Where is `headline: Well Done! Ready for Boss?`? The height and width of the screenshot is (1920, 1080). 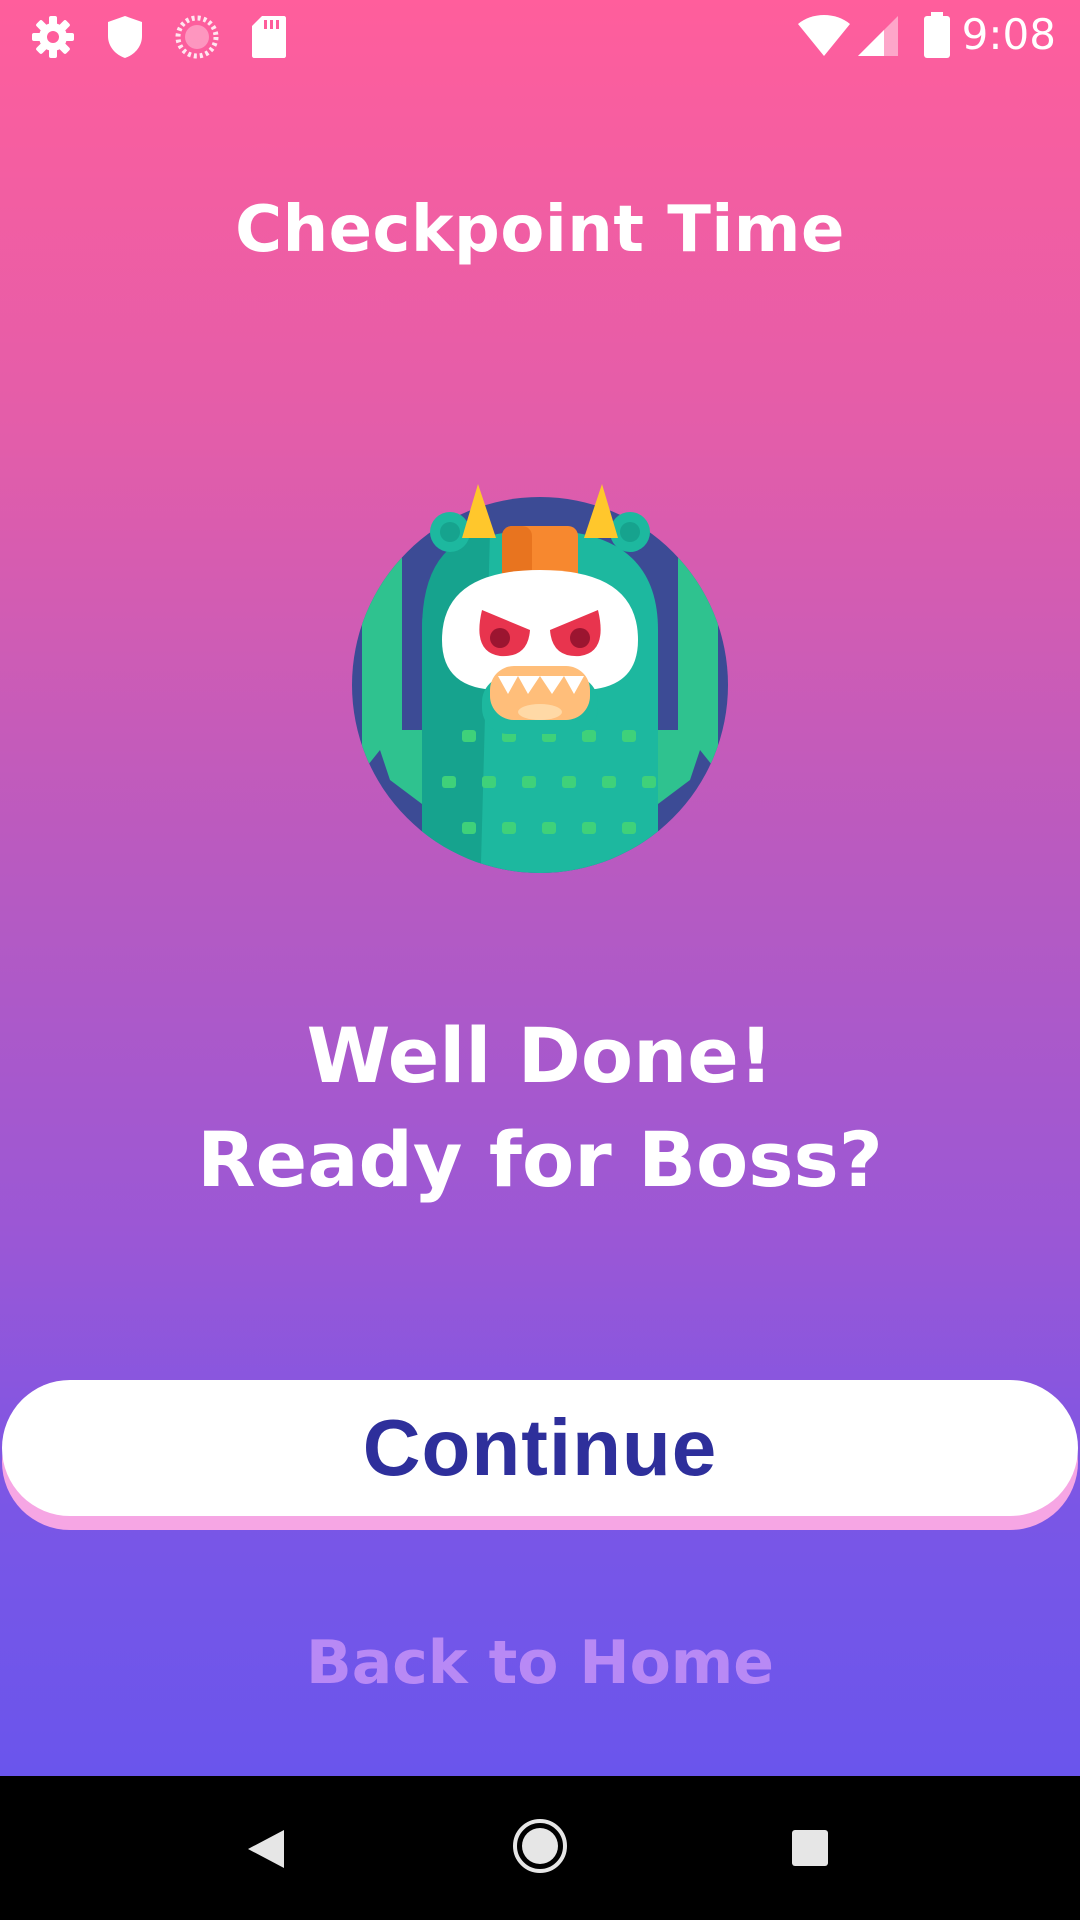 headline: Well Done! Ready for Boss? is located at coordinates (540, 1108).